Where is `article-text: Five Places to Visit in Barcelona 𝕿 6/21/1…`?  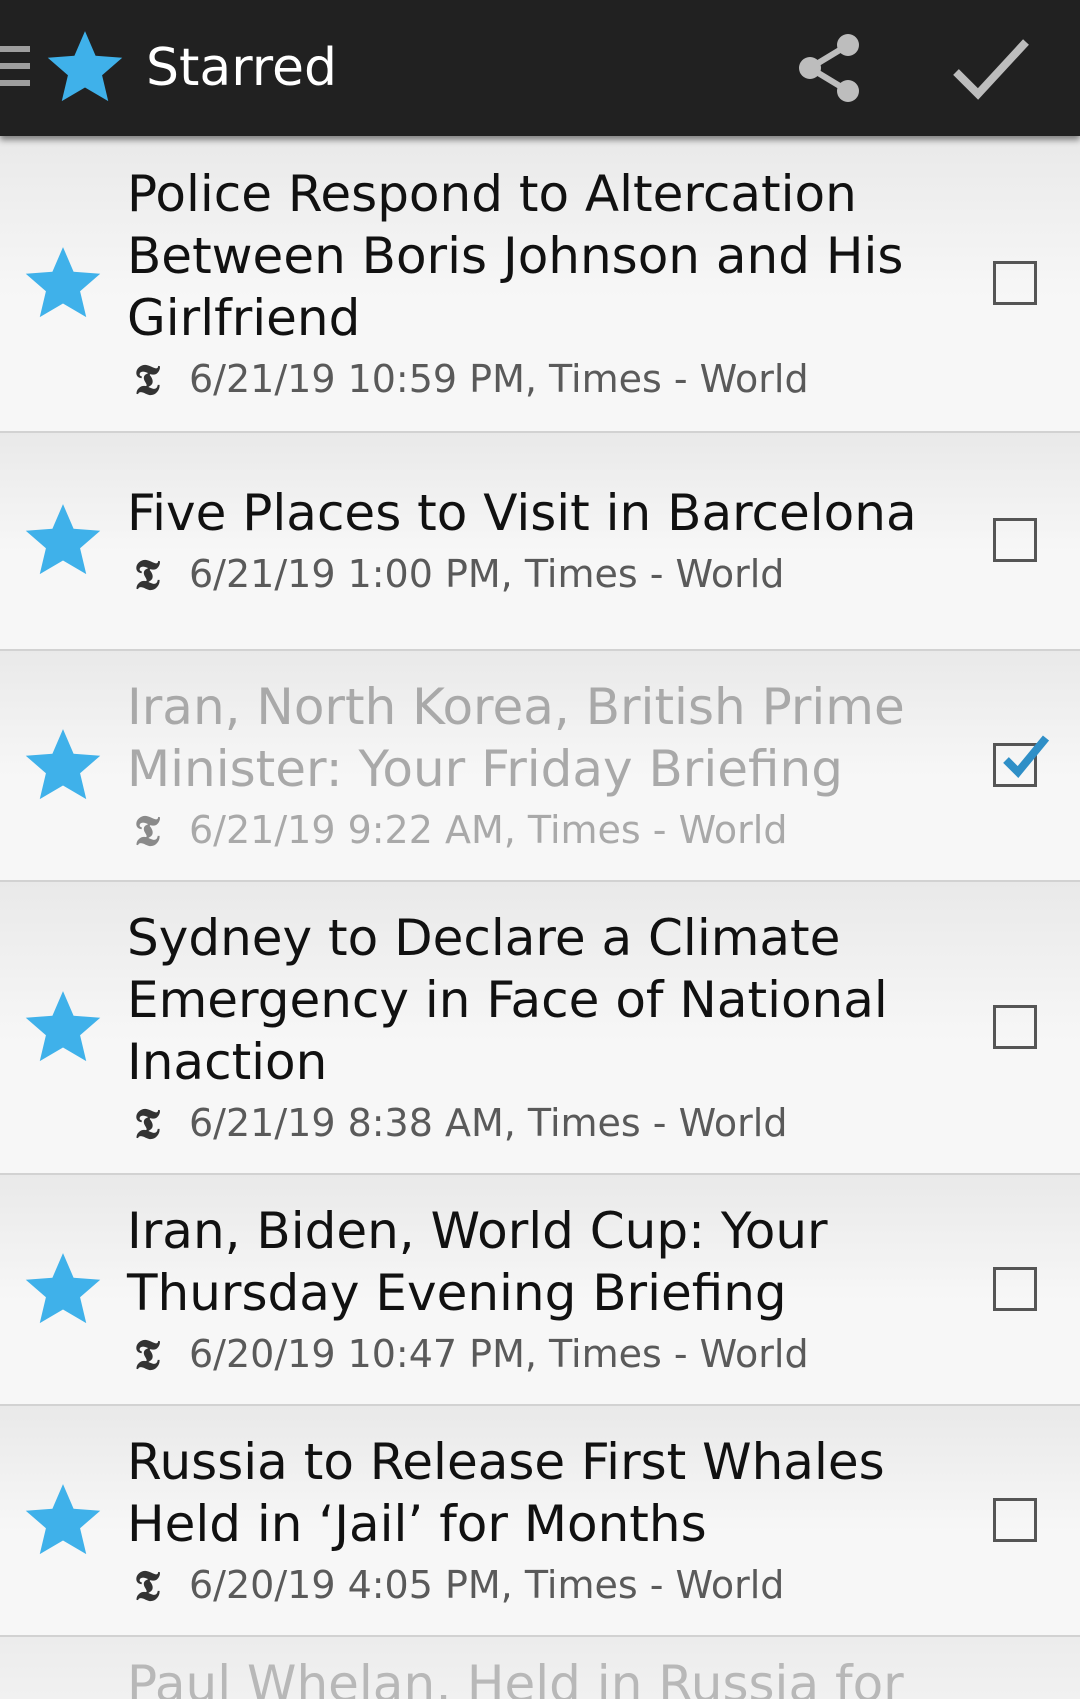 article-text: Five Places to Visit in Barcelona 𝕿 6/21/1… is located at coordinates (527, 540).